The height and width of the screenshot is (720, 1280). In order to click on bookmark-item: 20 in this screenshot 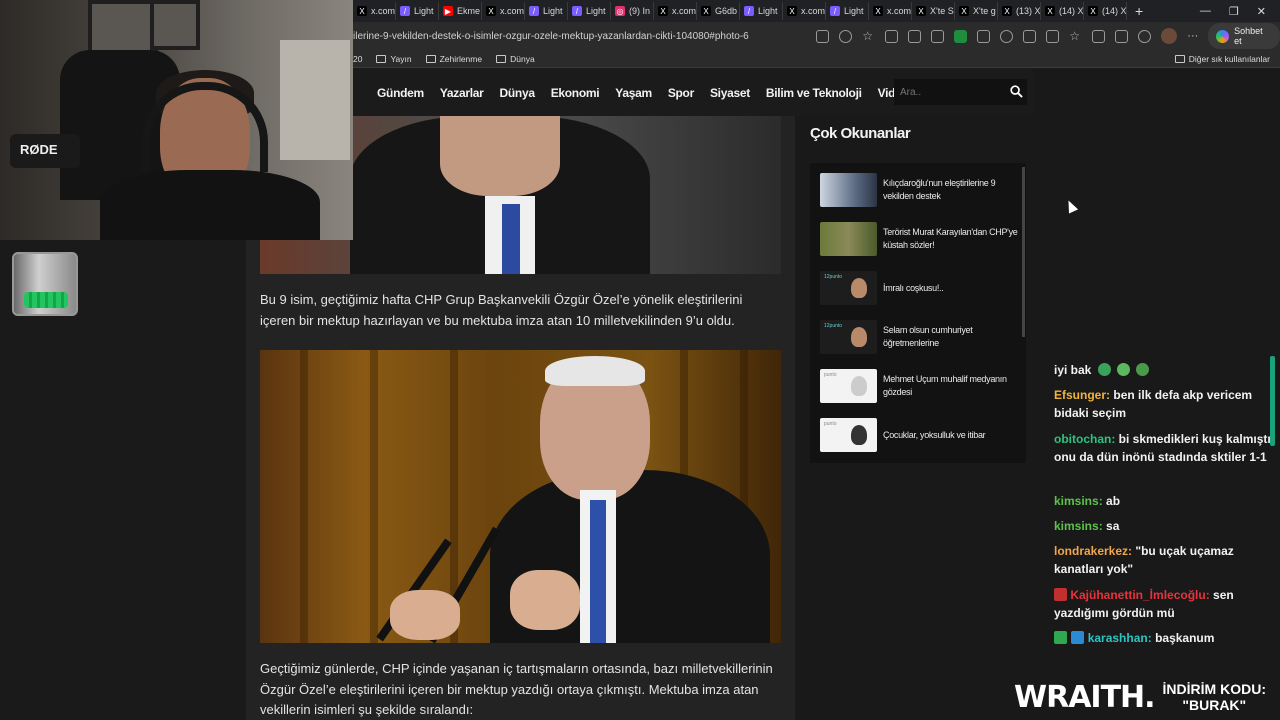, I will do `click(357, 59)`.